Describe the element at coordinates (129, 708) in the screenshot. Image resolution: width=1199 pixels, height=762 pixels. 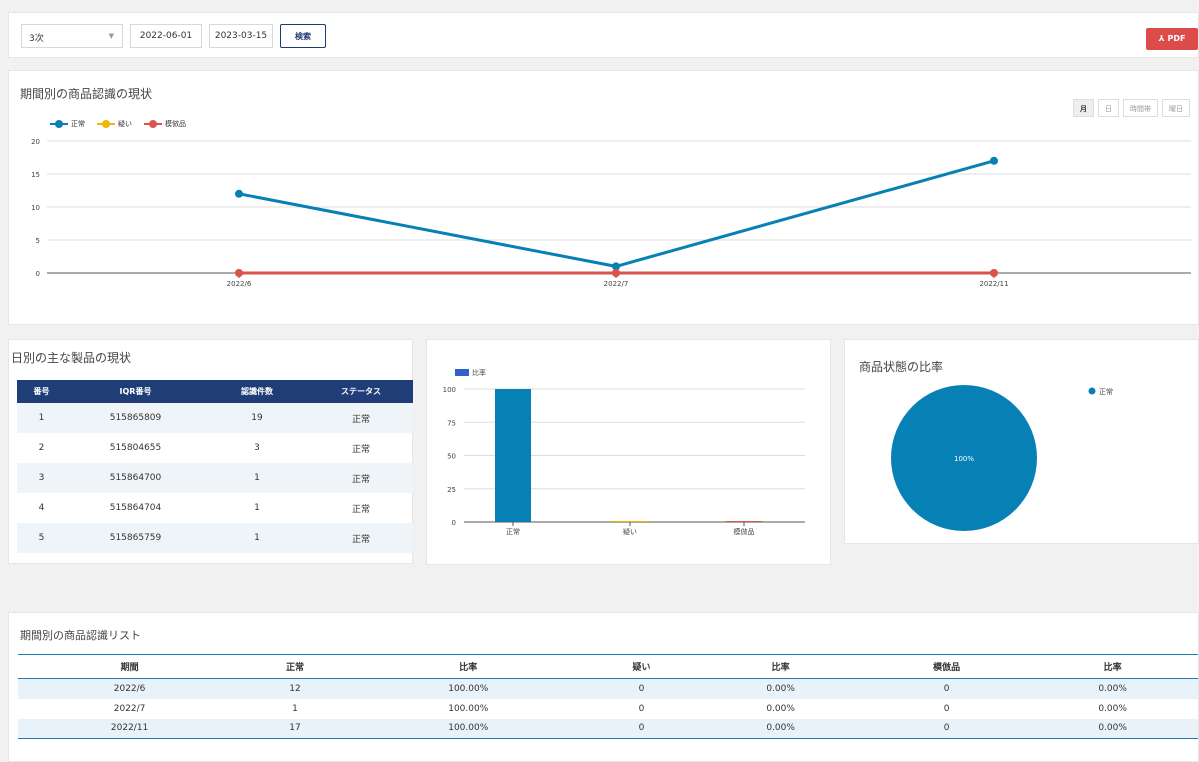
I see `table-cell: 2022/7` at that location.